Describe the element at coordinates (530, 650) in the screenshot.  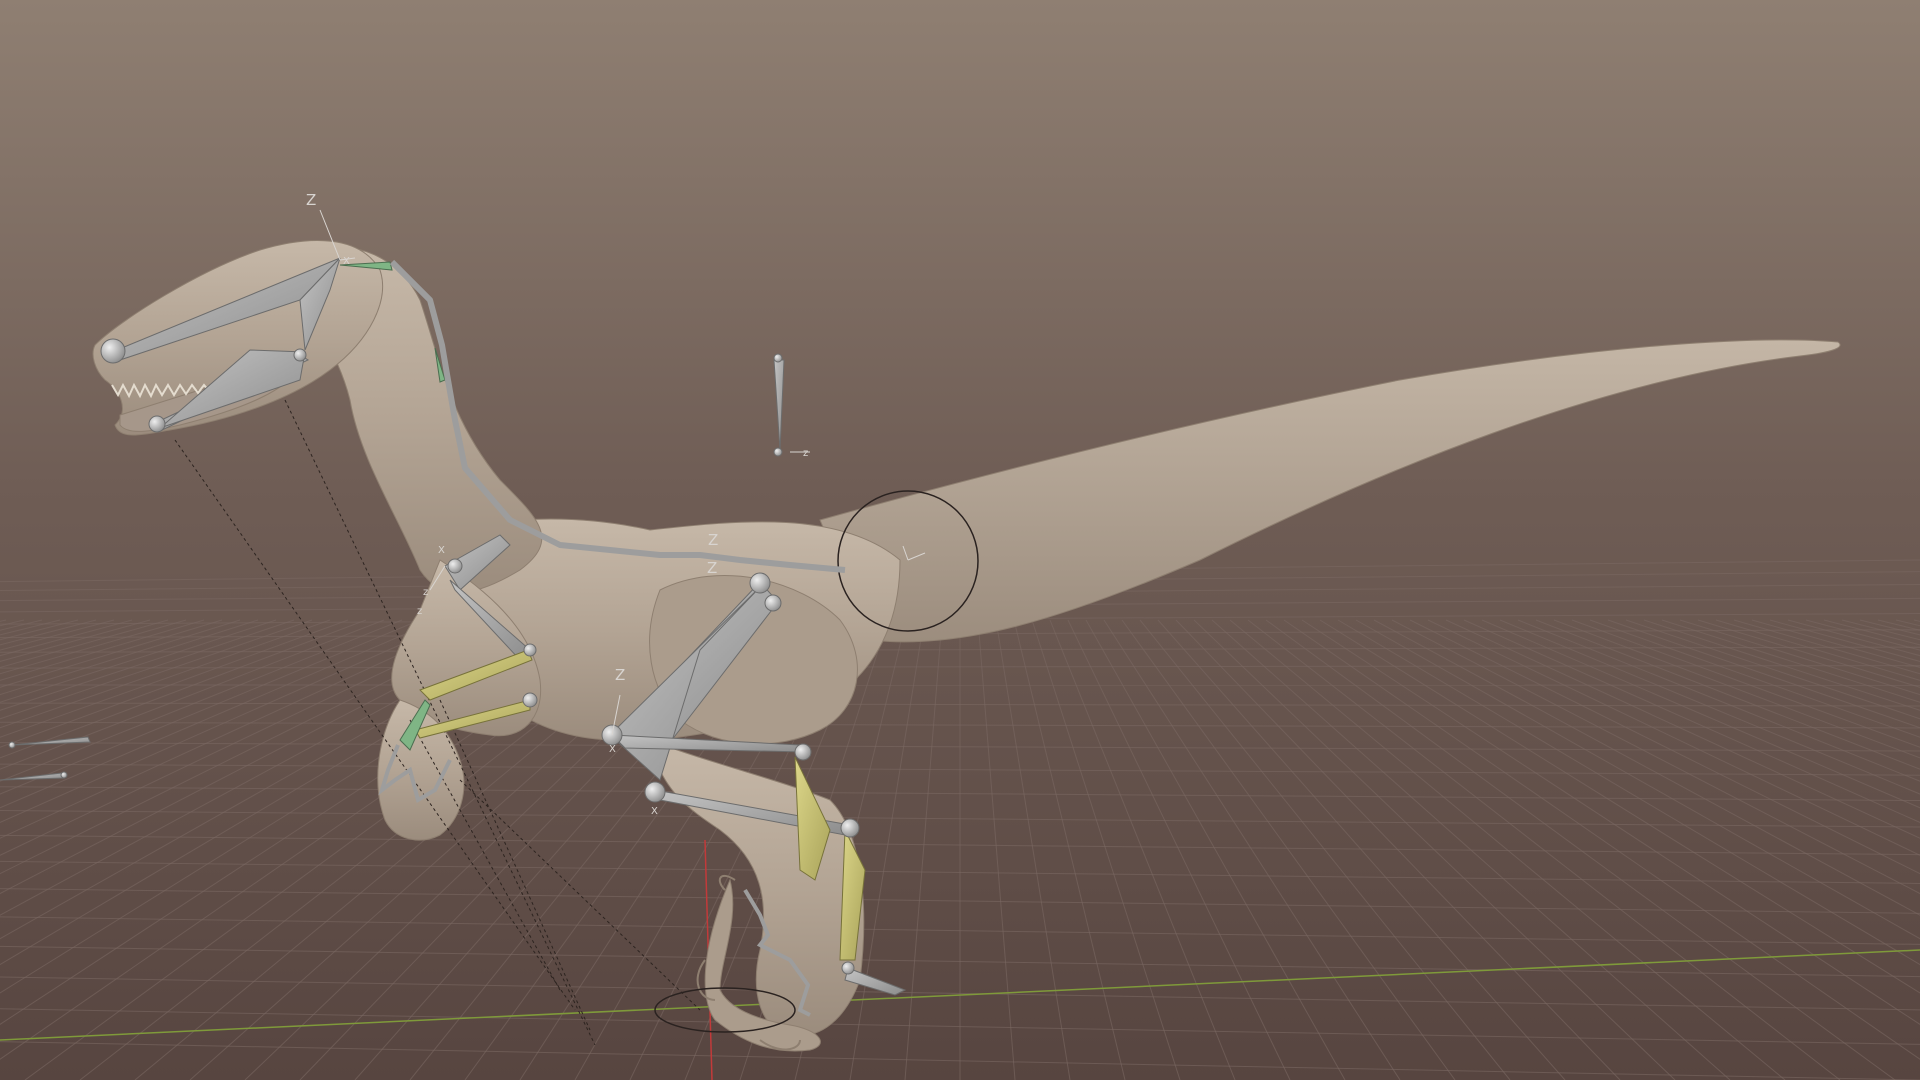
I see `joint-elbow` at that location.